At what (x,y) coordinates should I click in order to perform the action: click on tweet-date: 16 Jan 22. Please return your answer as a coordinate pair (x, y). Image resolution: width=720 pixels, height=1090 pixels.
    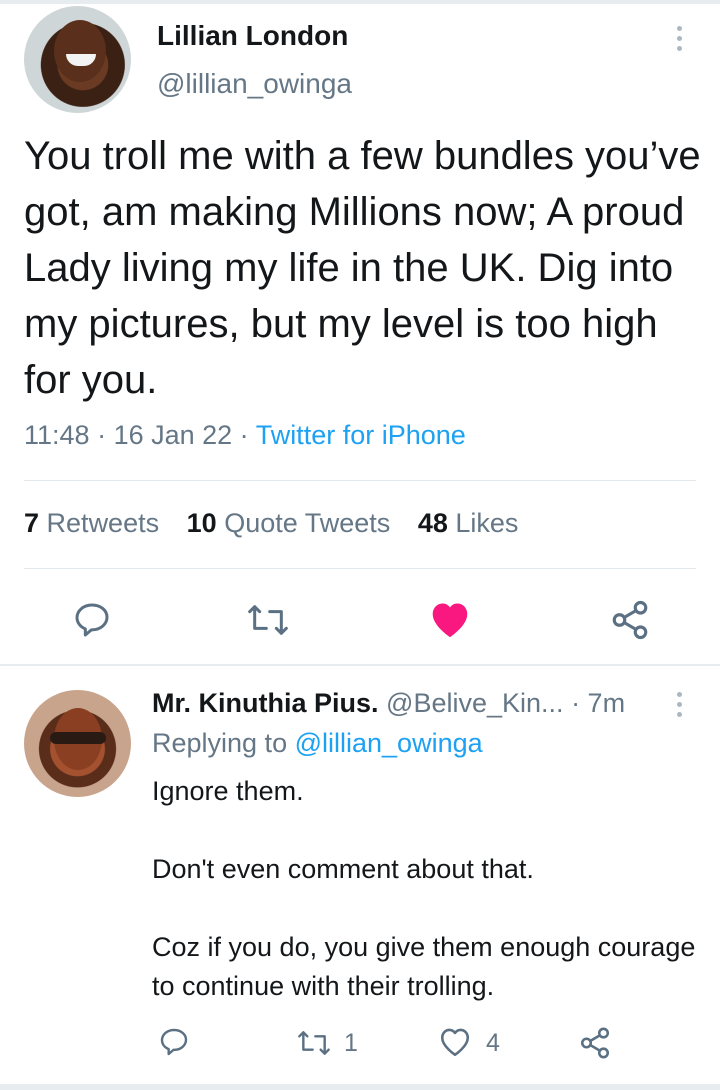
    Looking at the image, I should click on (173, 435).